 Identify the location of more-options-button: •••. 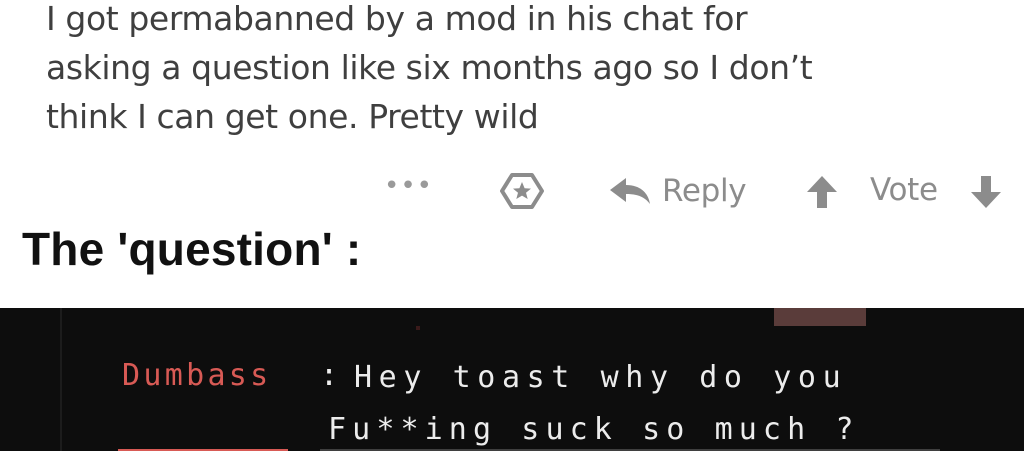
(408, 186).